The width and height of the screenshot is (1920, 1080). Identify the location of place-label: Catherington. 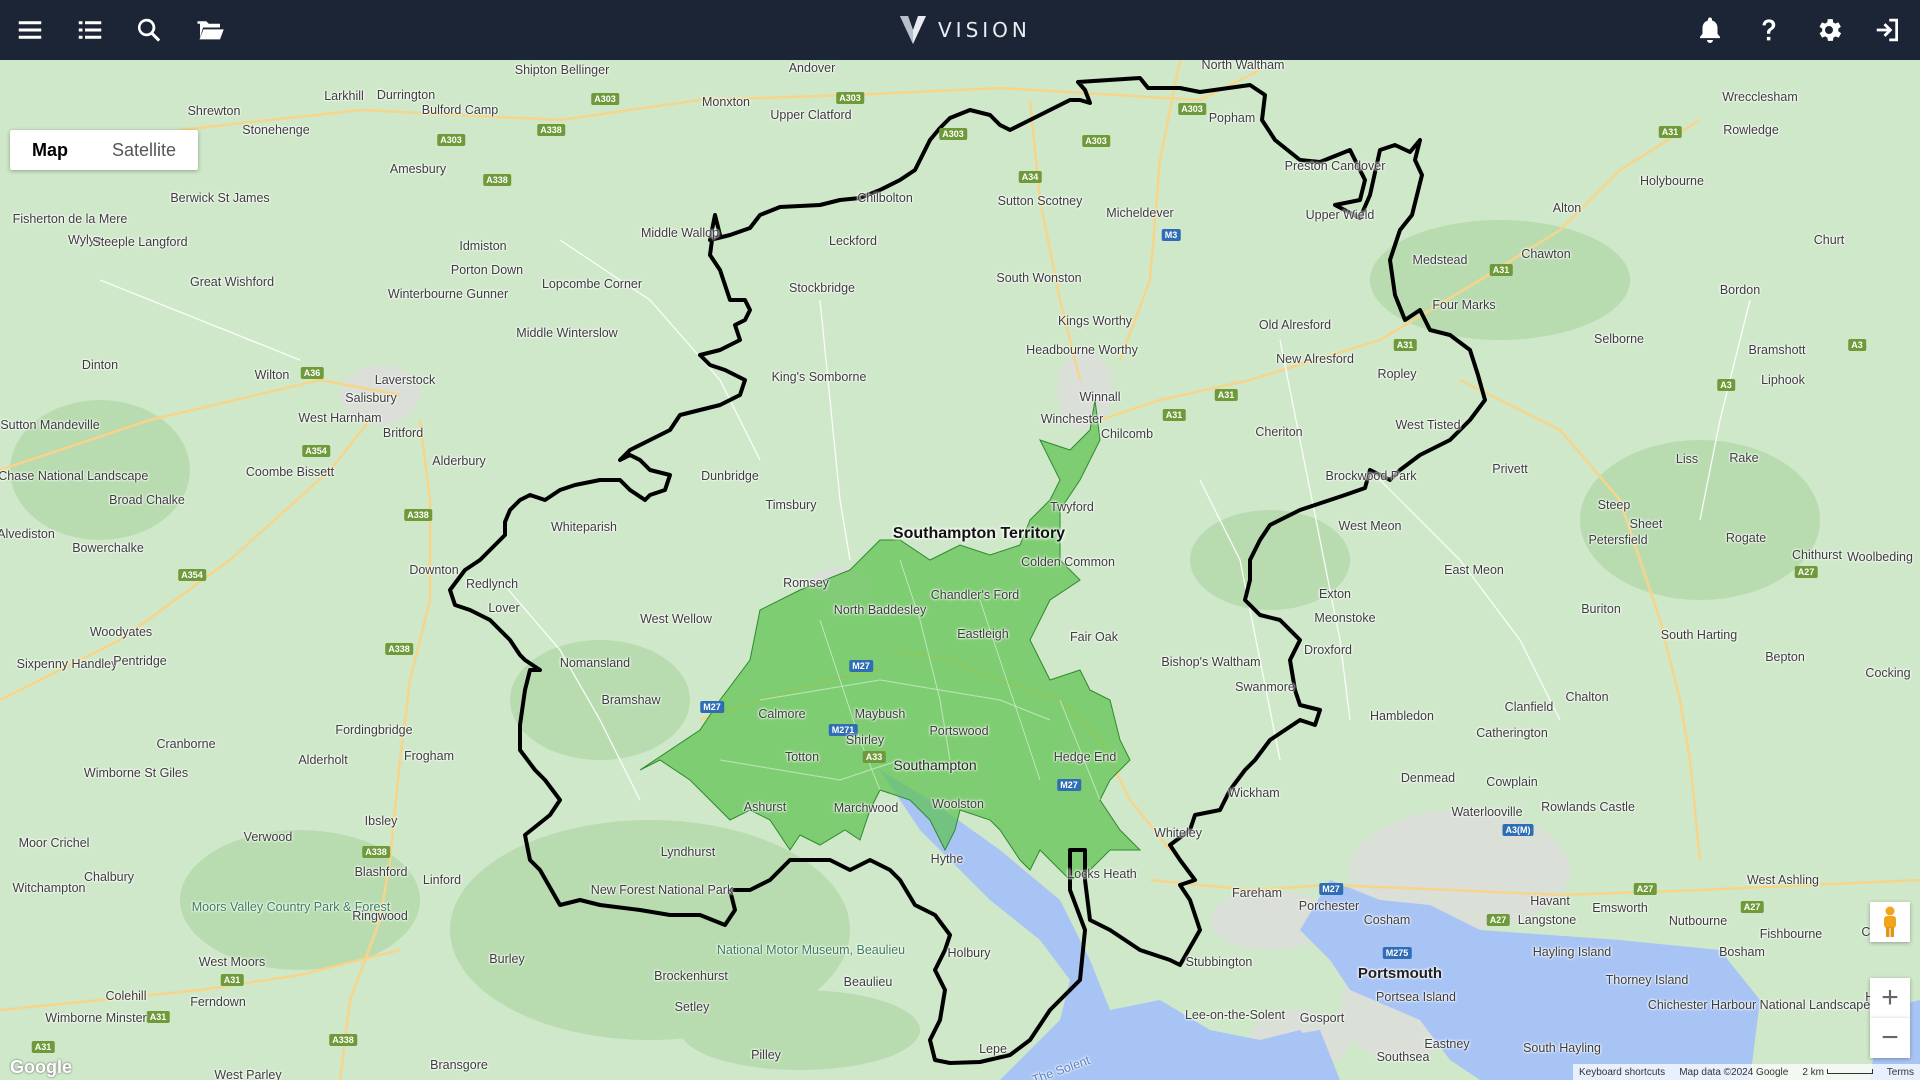
(1512, 733).